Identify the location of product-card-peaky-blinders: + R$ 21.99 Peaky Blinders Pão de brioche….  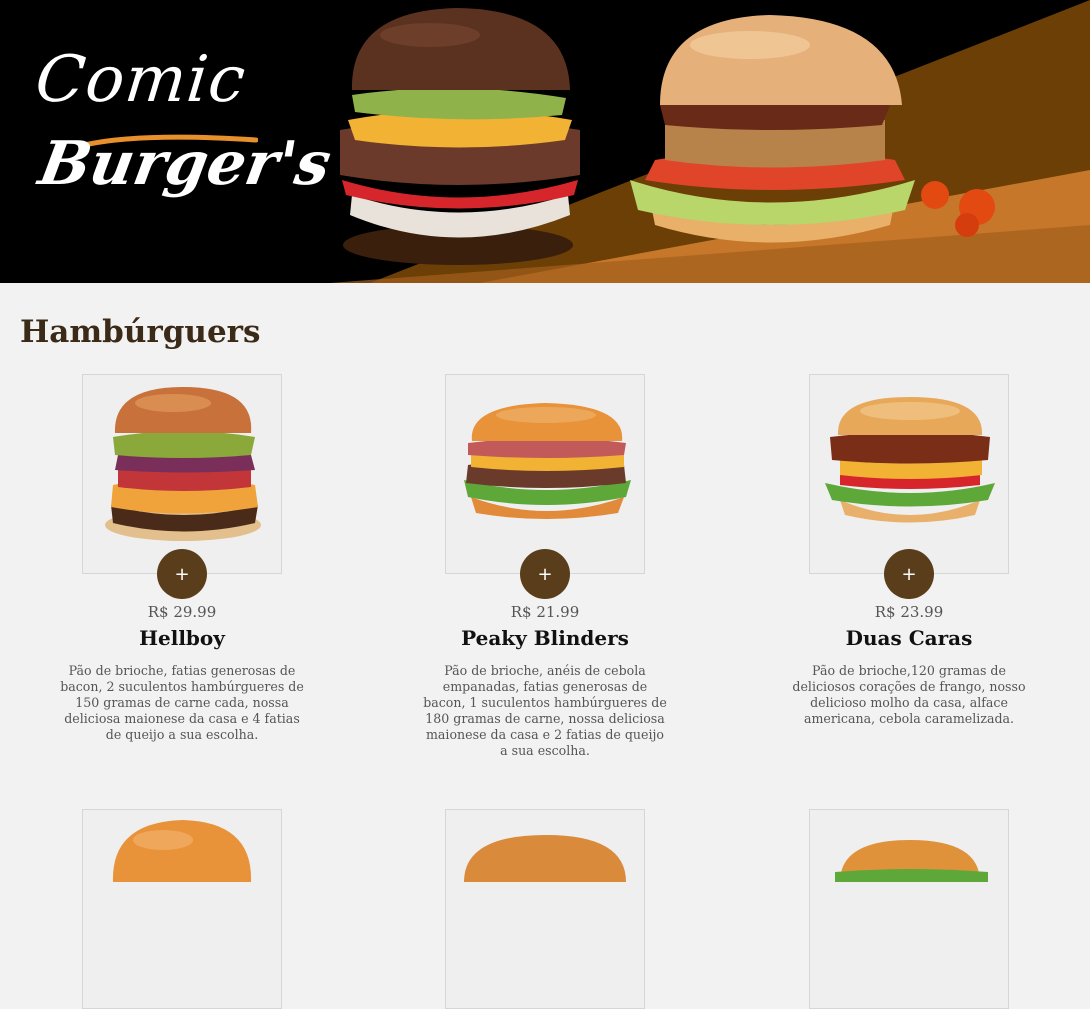
(545, 574).